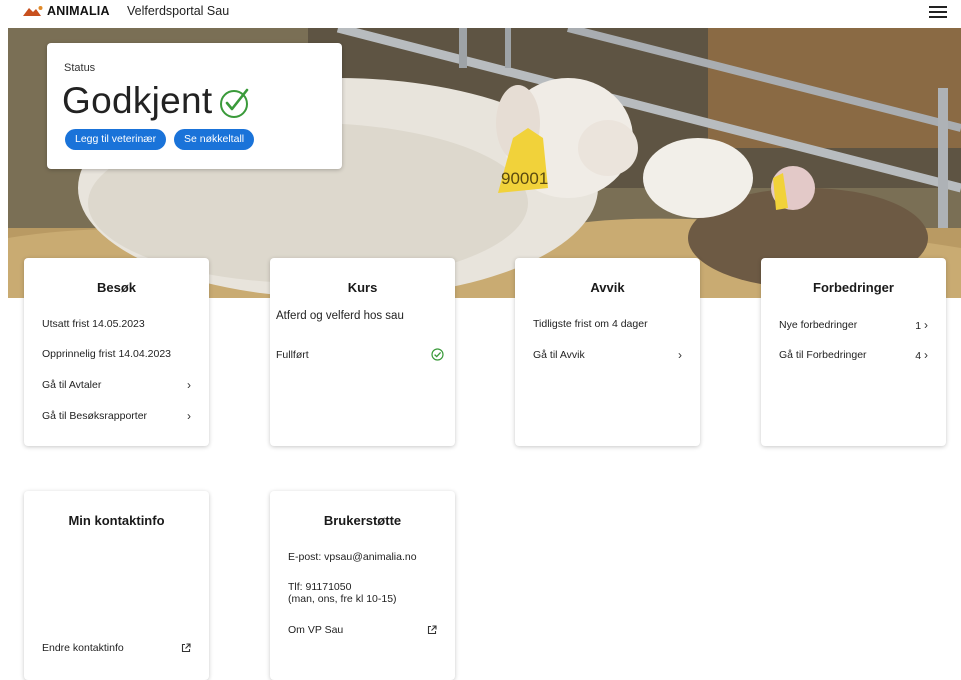 This screenshot has height=680, width=961. I want to click on edit-contact-info-link: Endre kontaktinfo, so click(116, 648).